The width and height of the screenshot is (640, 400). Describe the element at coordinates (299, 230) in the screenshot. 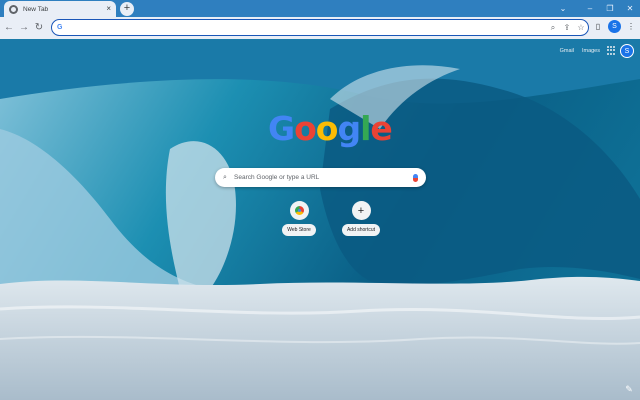

I see `shortcut-label: Web Store` at that location.